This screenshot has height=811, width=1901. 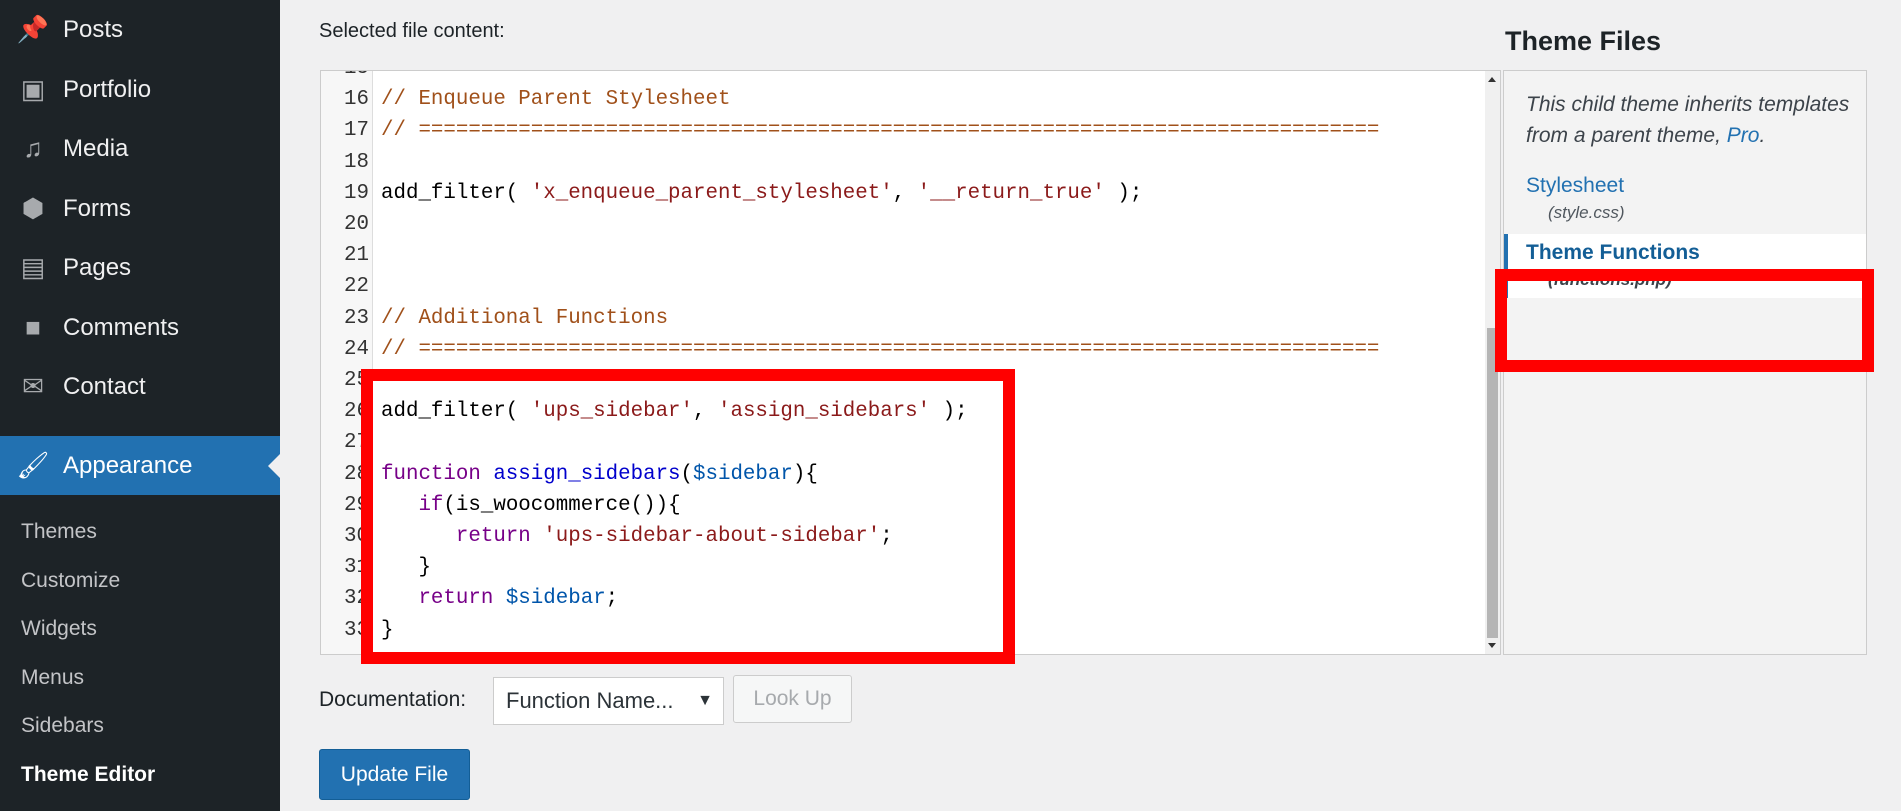 What do you see at coordinates (345, 77) in the screenshot?
I see `line-number: 15` at bounding box center [345, 77].